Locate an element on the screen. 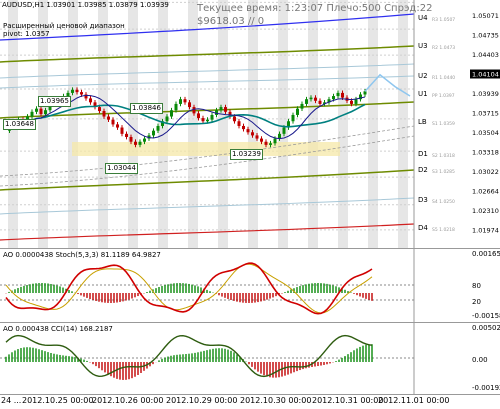 This screenshot has height=409, width=500. level-label: D4 is located at coordinates (423, 228).